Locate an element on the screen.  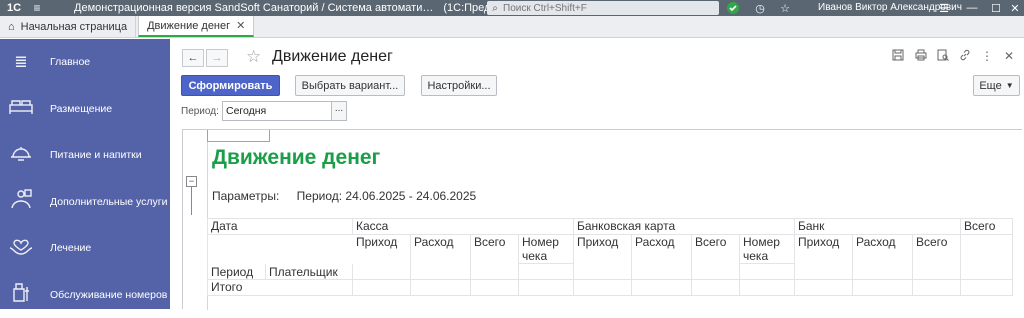
forward-button: → is located at coordinates (217, 58).